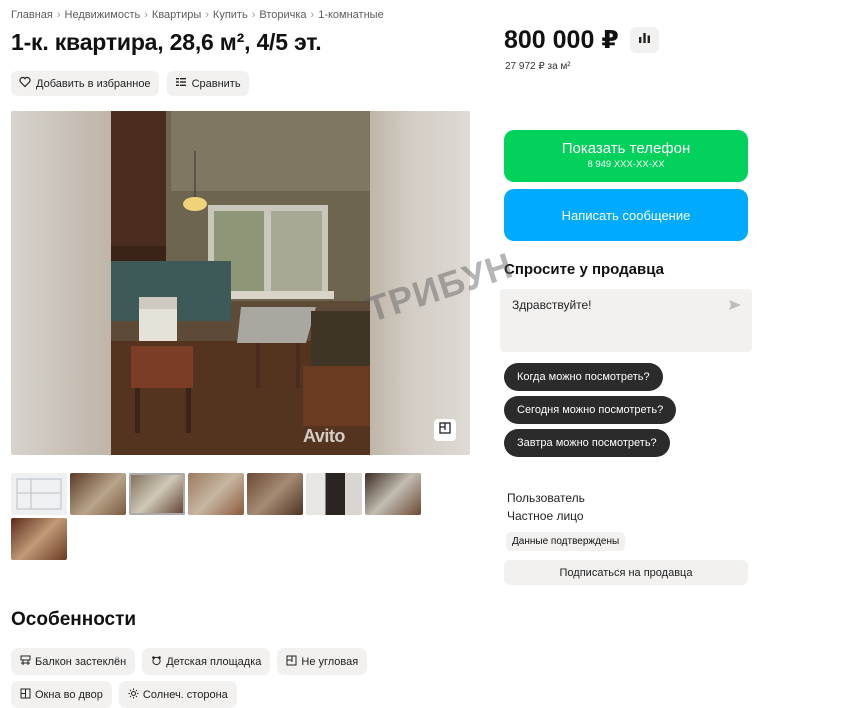  I want to click on heart-icon, so click(25, 83).